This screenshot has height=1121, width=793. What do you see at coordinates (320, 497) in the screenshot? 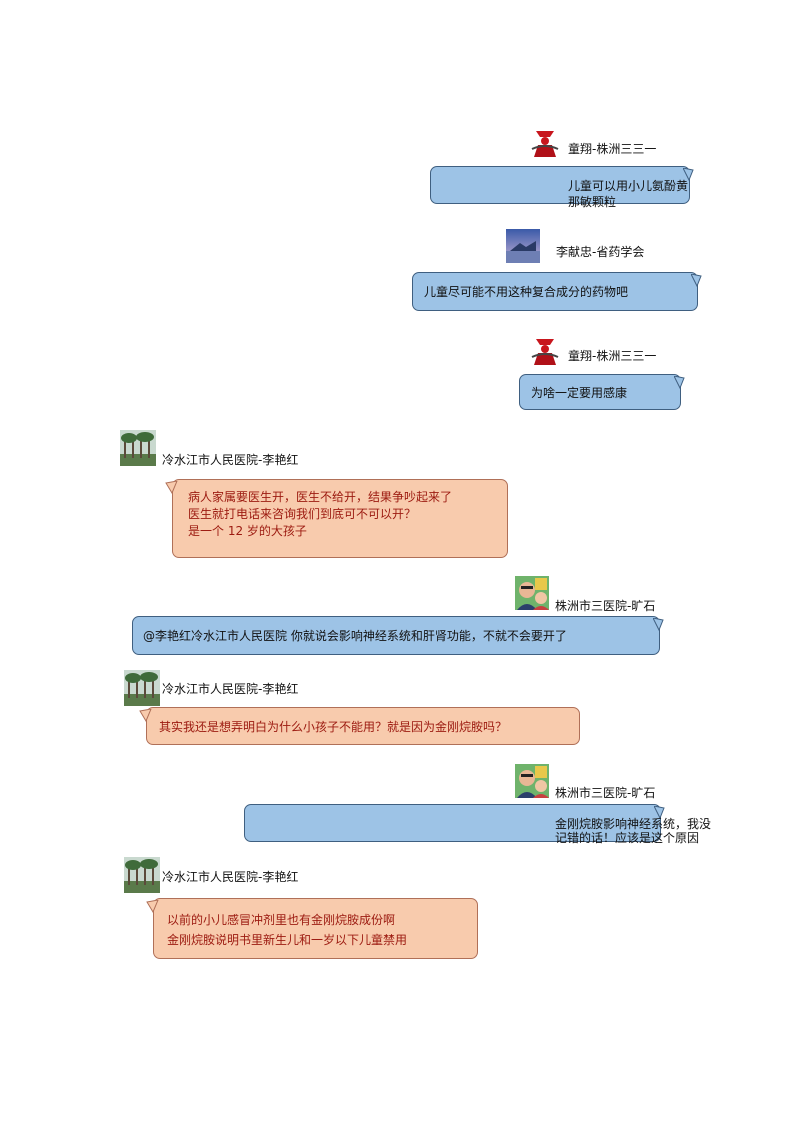
I see `message-line: 病人家属要医生开，医生不给开，结果争吵起来了` at bounding box center [320, 497].